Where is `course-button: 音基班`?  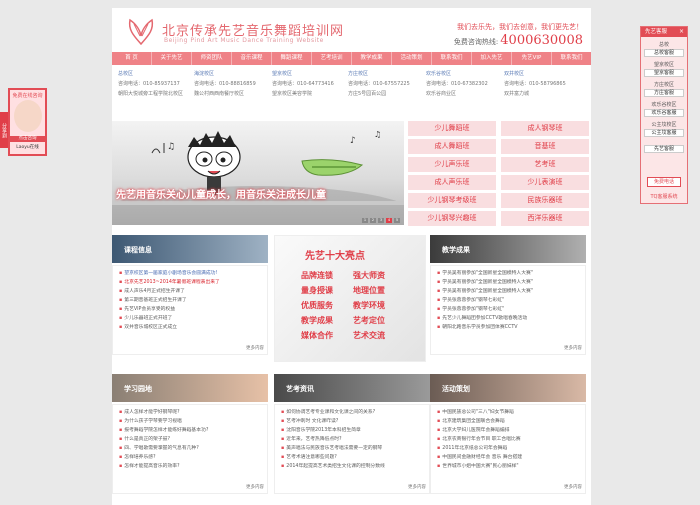
course-button: 音基班 is located at coordinates (545, 146).